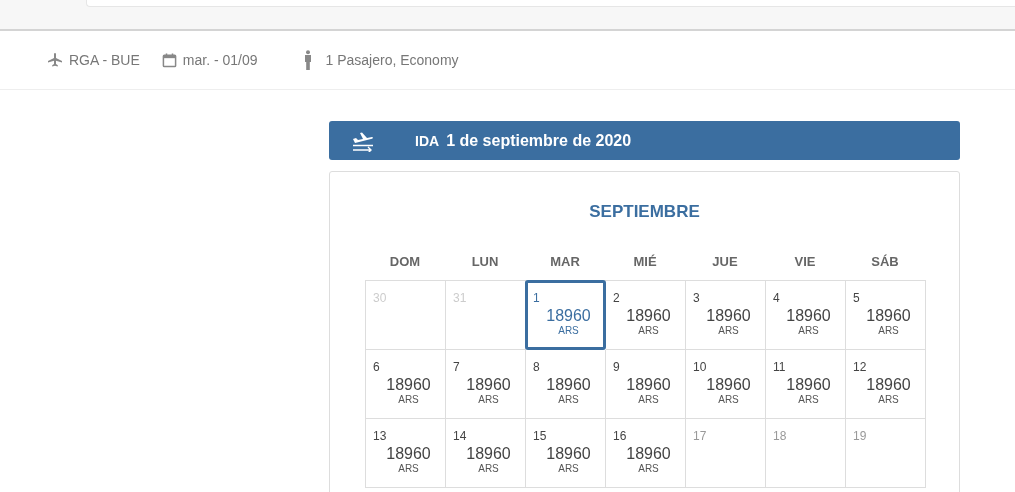  What do you see at coordinates (104, 60) in the screenshot?
I see `route-text: RGA - BUE` at bounding box center [104, 60].